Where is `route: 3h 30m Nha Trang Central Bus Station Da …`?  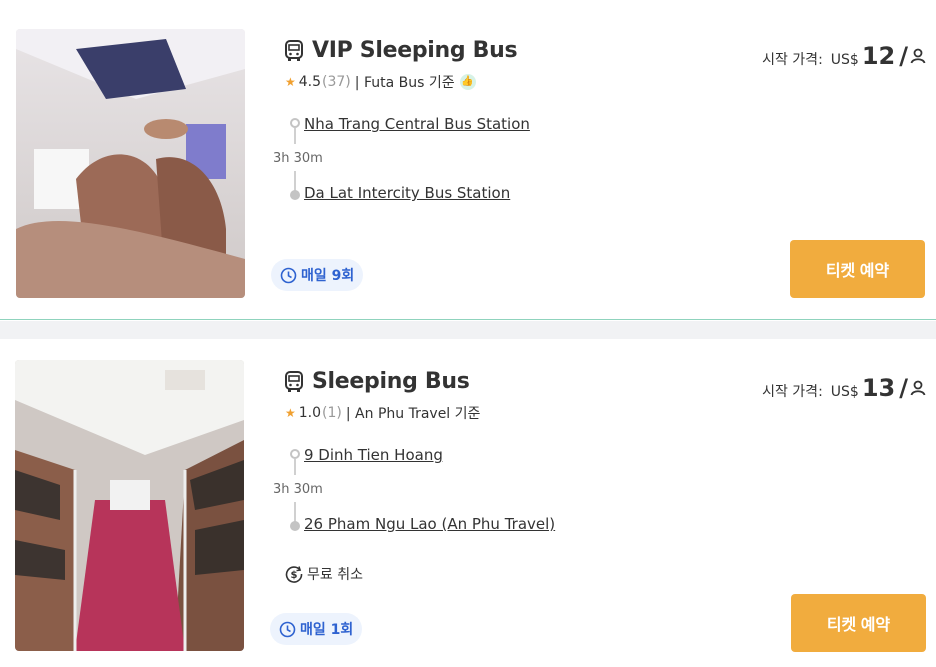
route: 3h 30m Nha Trang Central Bus Station Da … is located at coordinates (430, 161).